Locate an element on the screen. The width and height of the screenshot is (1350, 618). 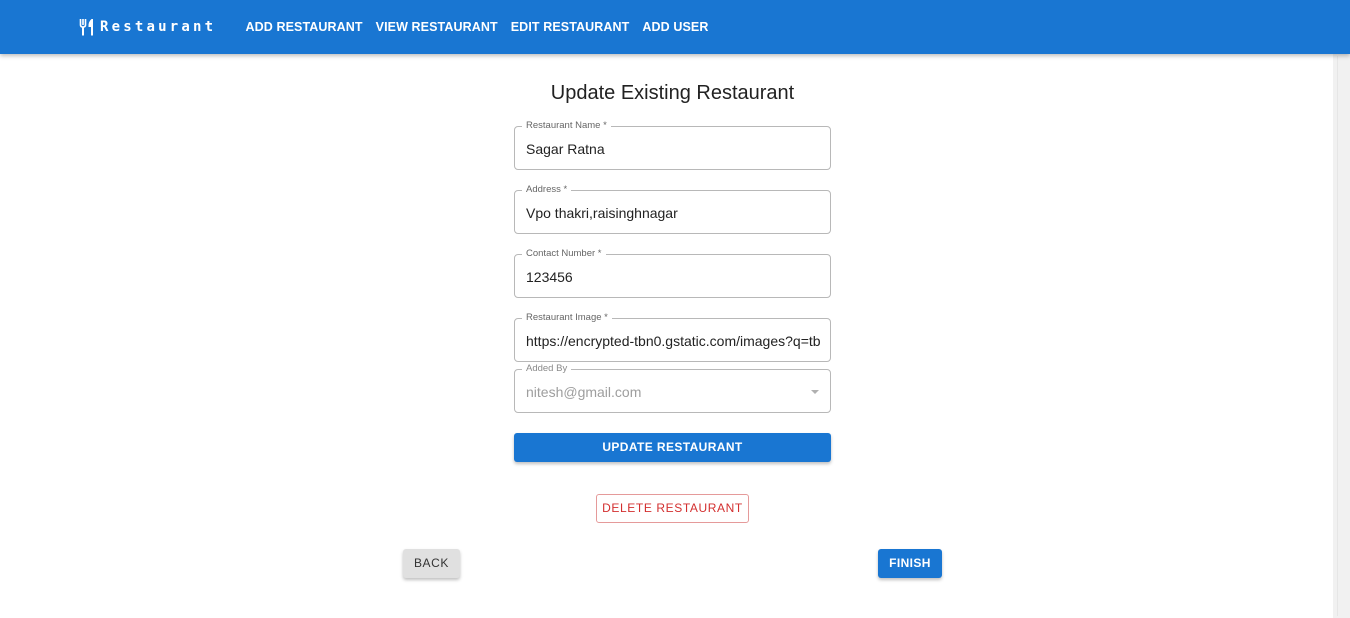
finish-button: FINISH is located at coordinates (910, 563).